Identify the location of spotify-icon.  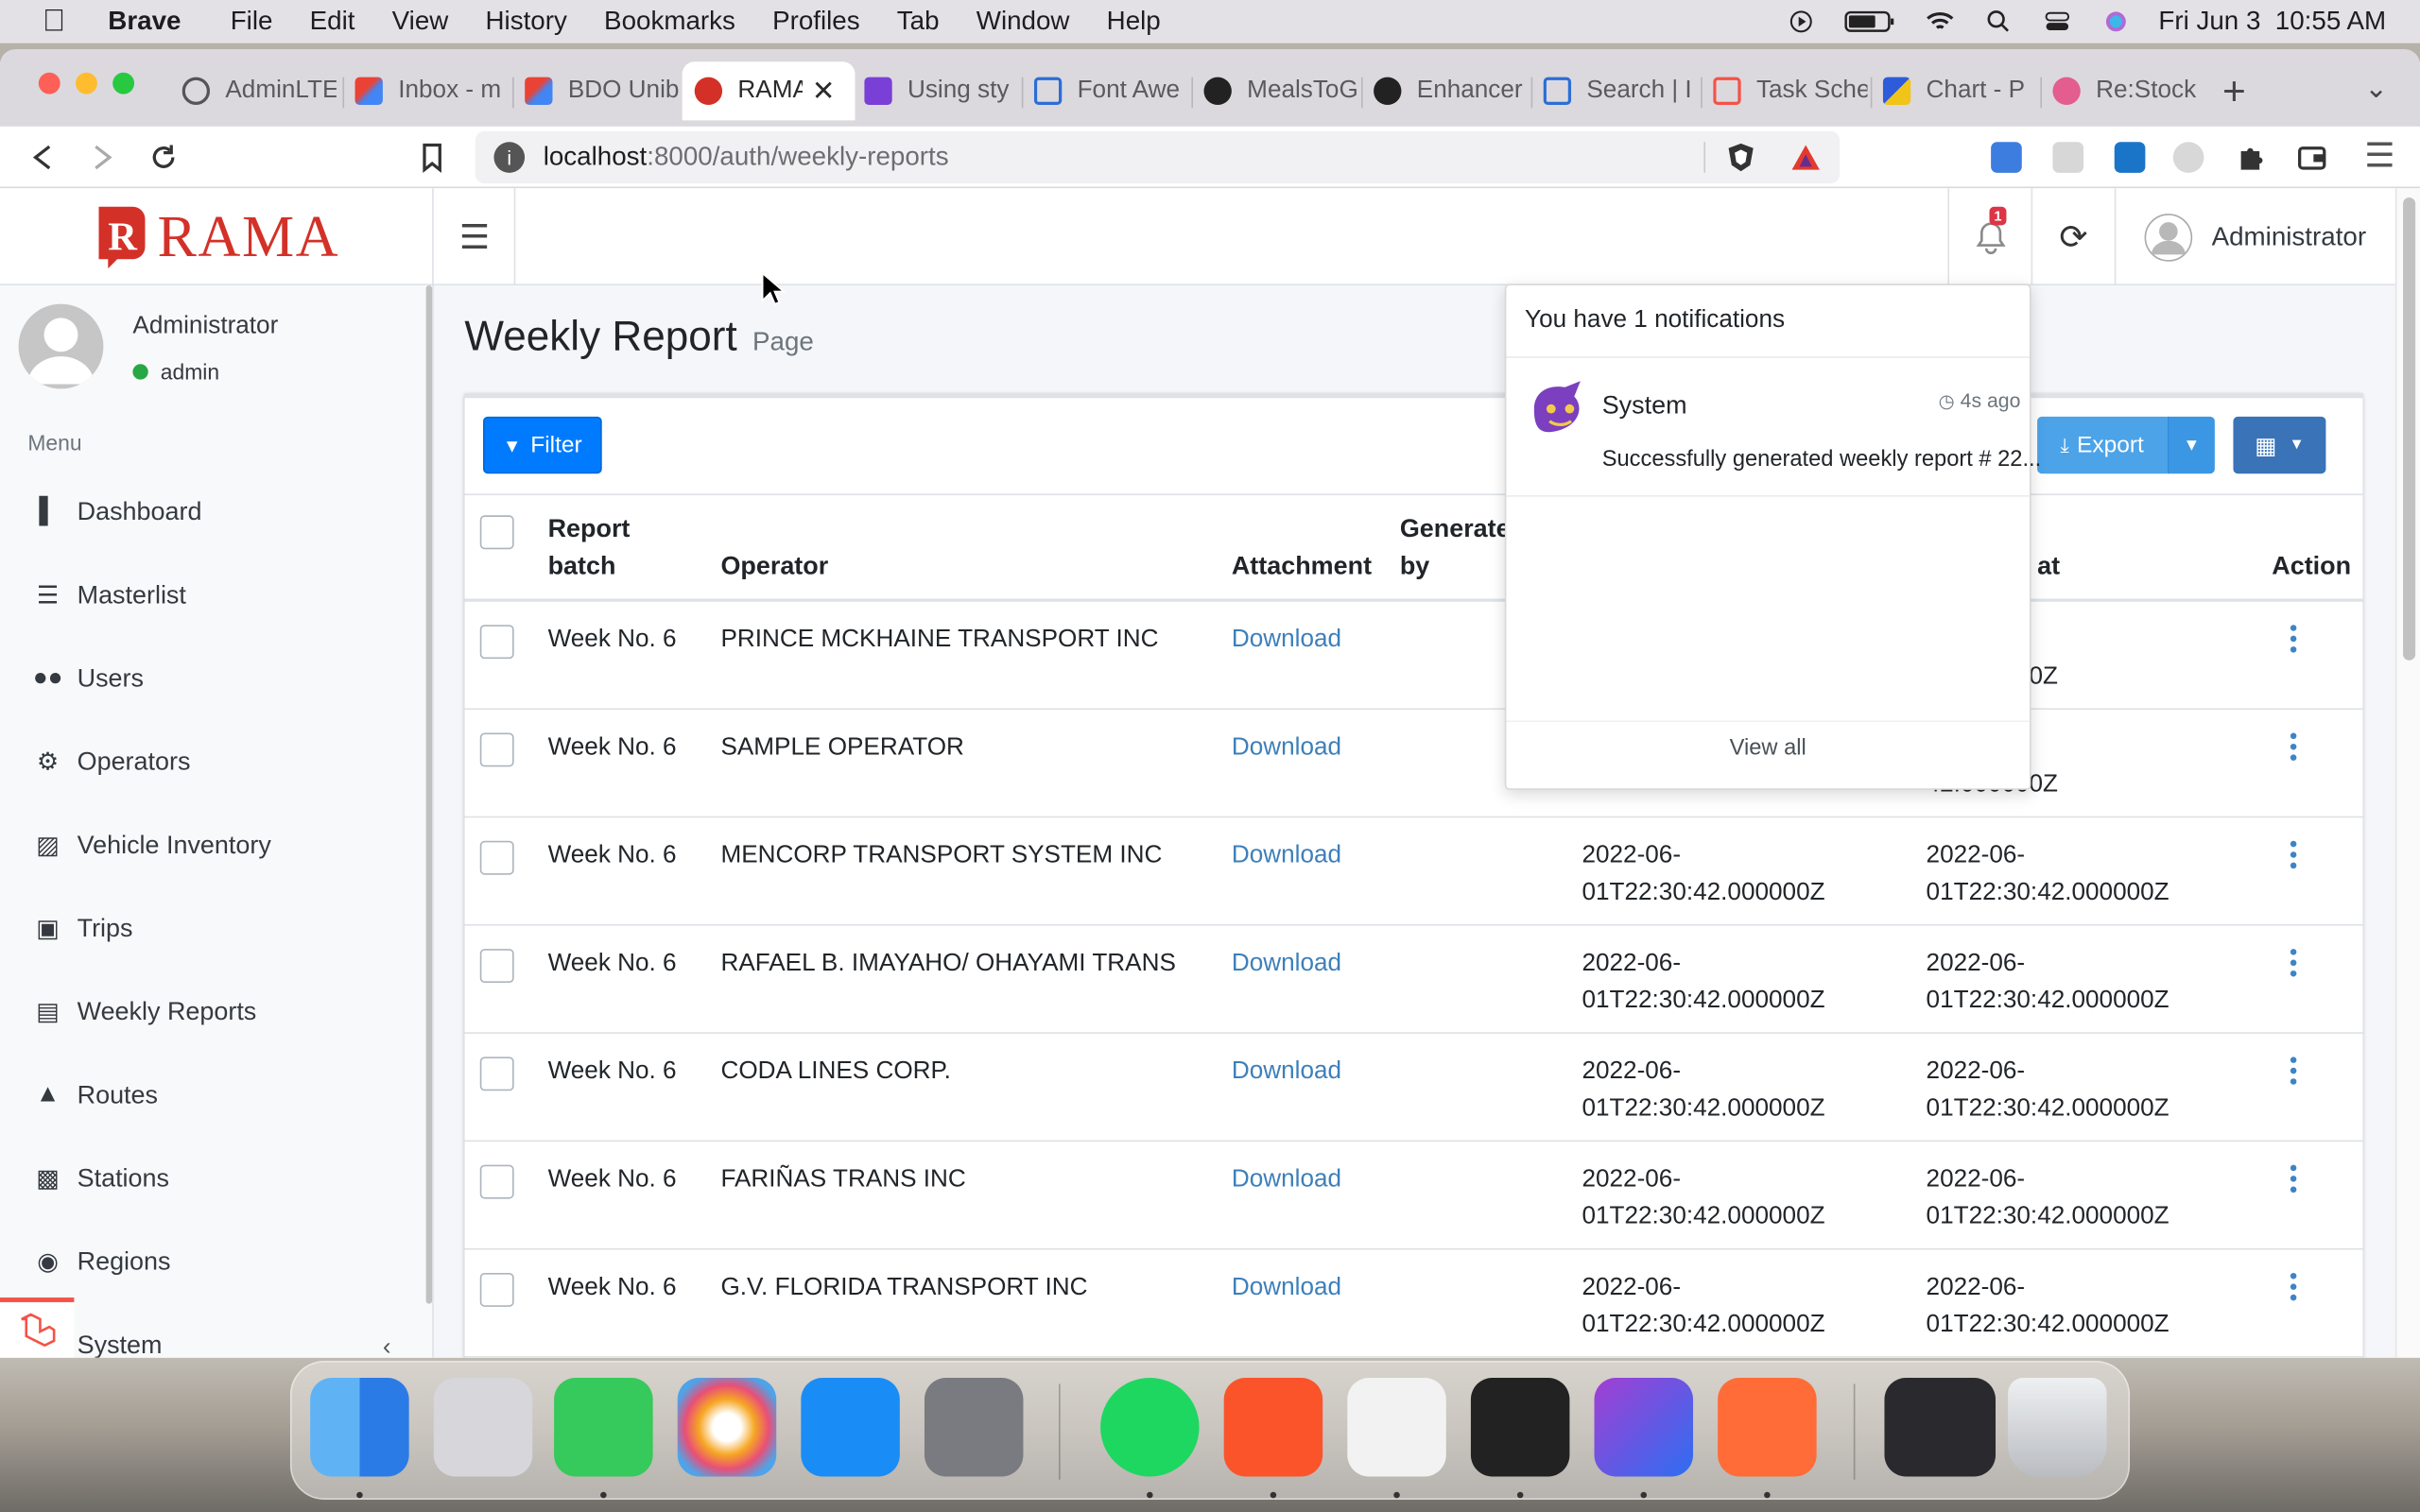
(1150, 1427).